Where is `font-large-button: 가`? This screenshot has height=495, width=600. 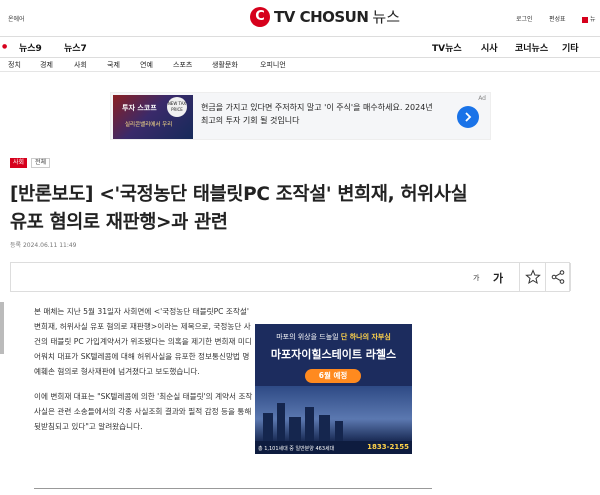 font-large-button: 가 is located at coordinates (498, 278).